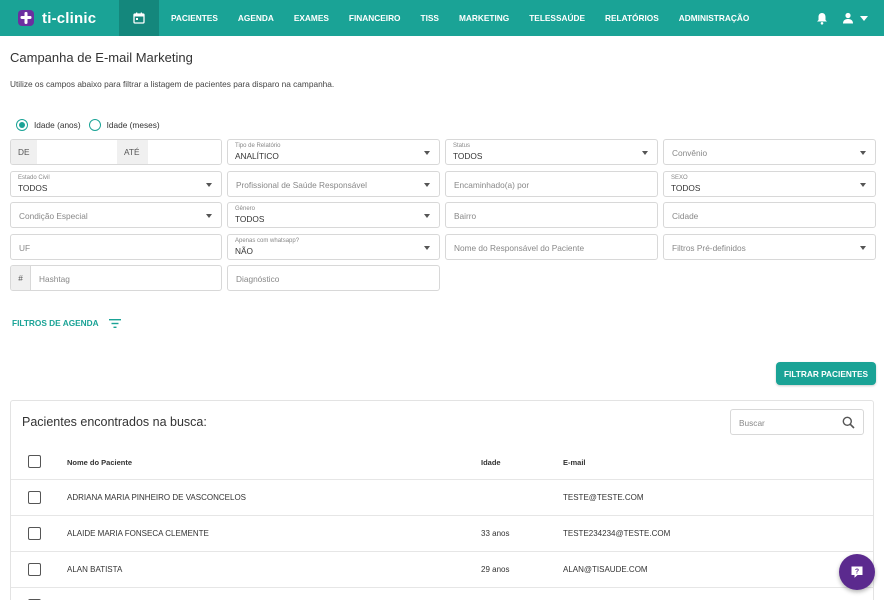 This screenshot has width=884, height=600. I want to click on brand-name: ti-clinic, so click(69, 18).